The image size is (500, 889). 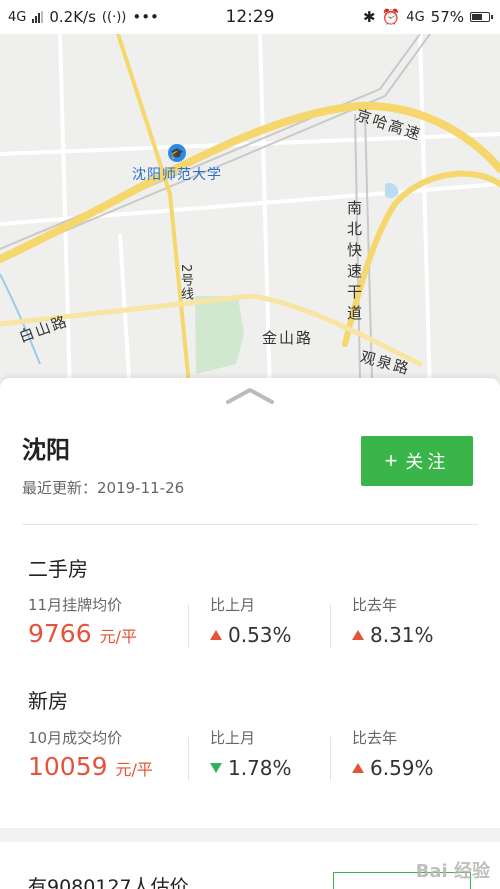 What do you see at coordinates (481, 17) in the screenshot?
I see `battery-icon` at bounding box center [481, 17].